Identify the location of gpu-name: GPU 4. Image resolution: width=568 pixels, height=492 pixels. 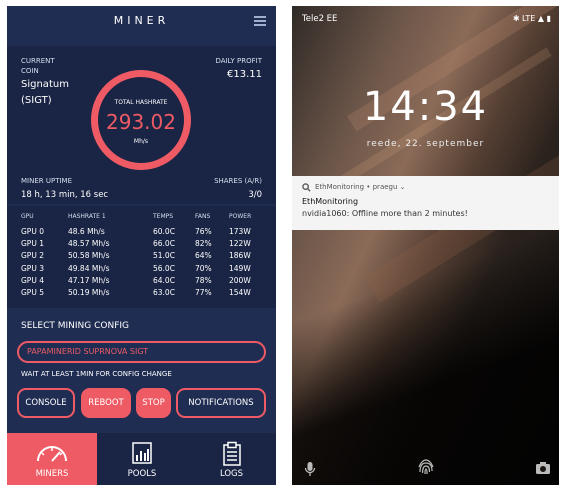
(32, 280).